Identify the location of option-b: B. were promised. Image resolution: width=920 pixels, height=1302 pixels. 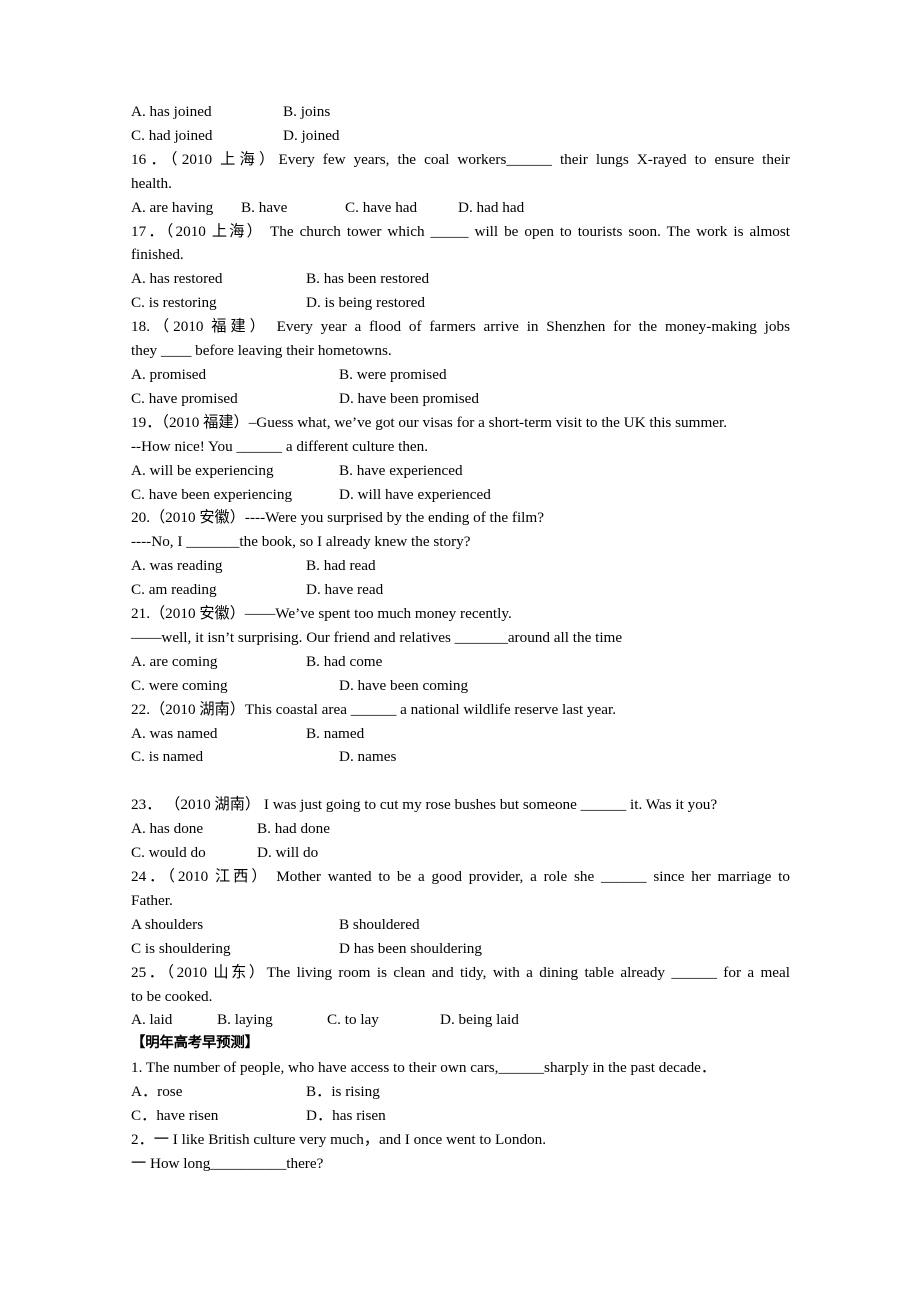
(393, 374).